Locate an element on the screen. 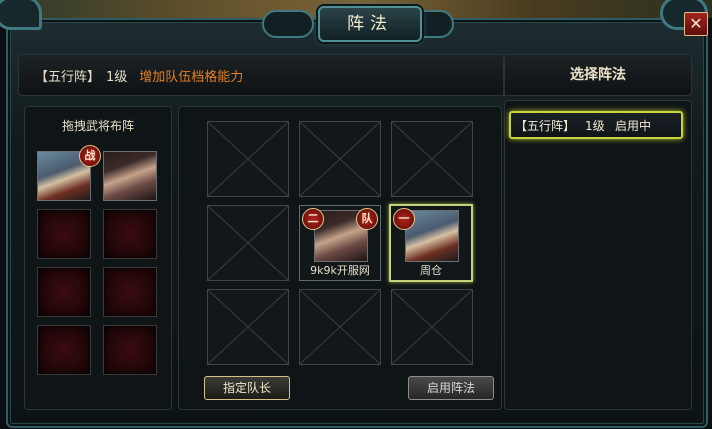 The height and width of the screenshot is (429, 712). close-button: ✕ is located at coordinates (696, 24).